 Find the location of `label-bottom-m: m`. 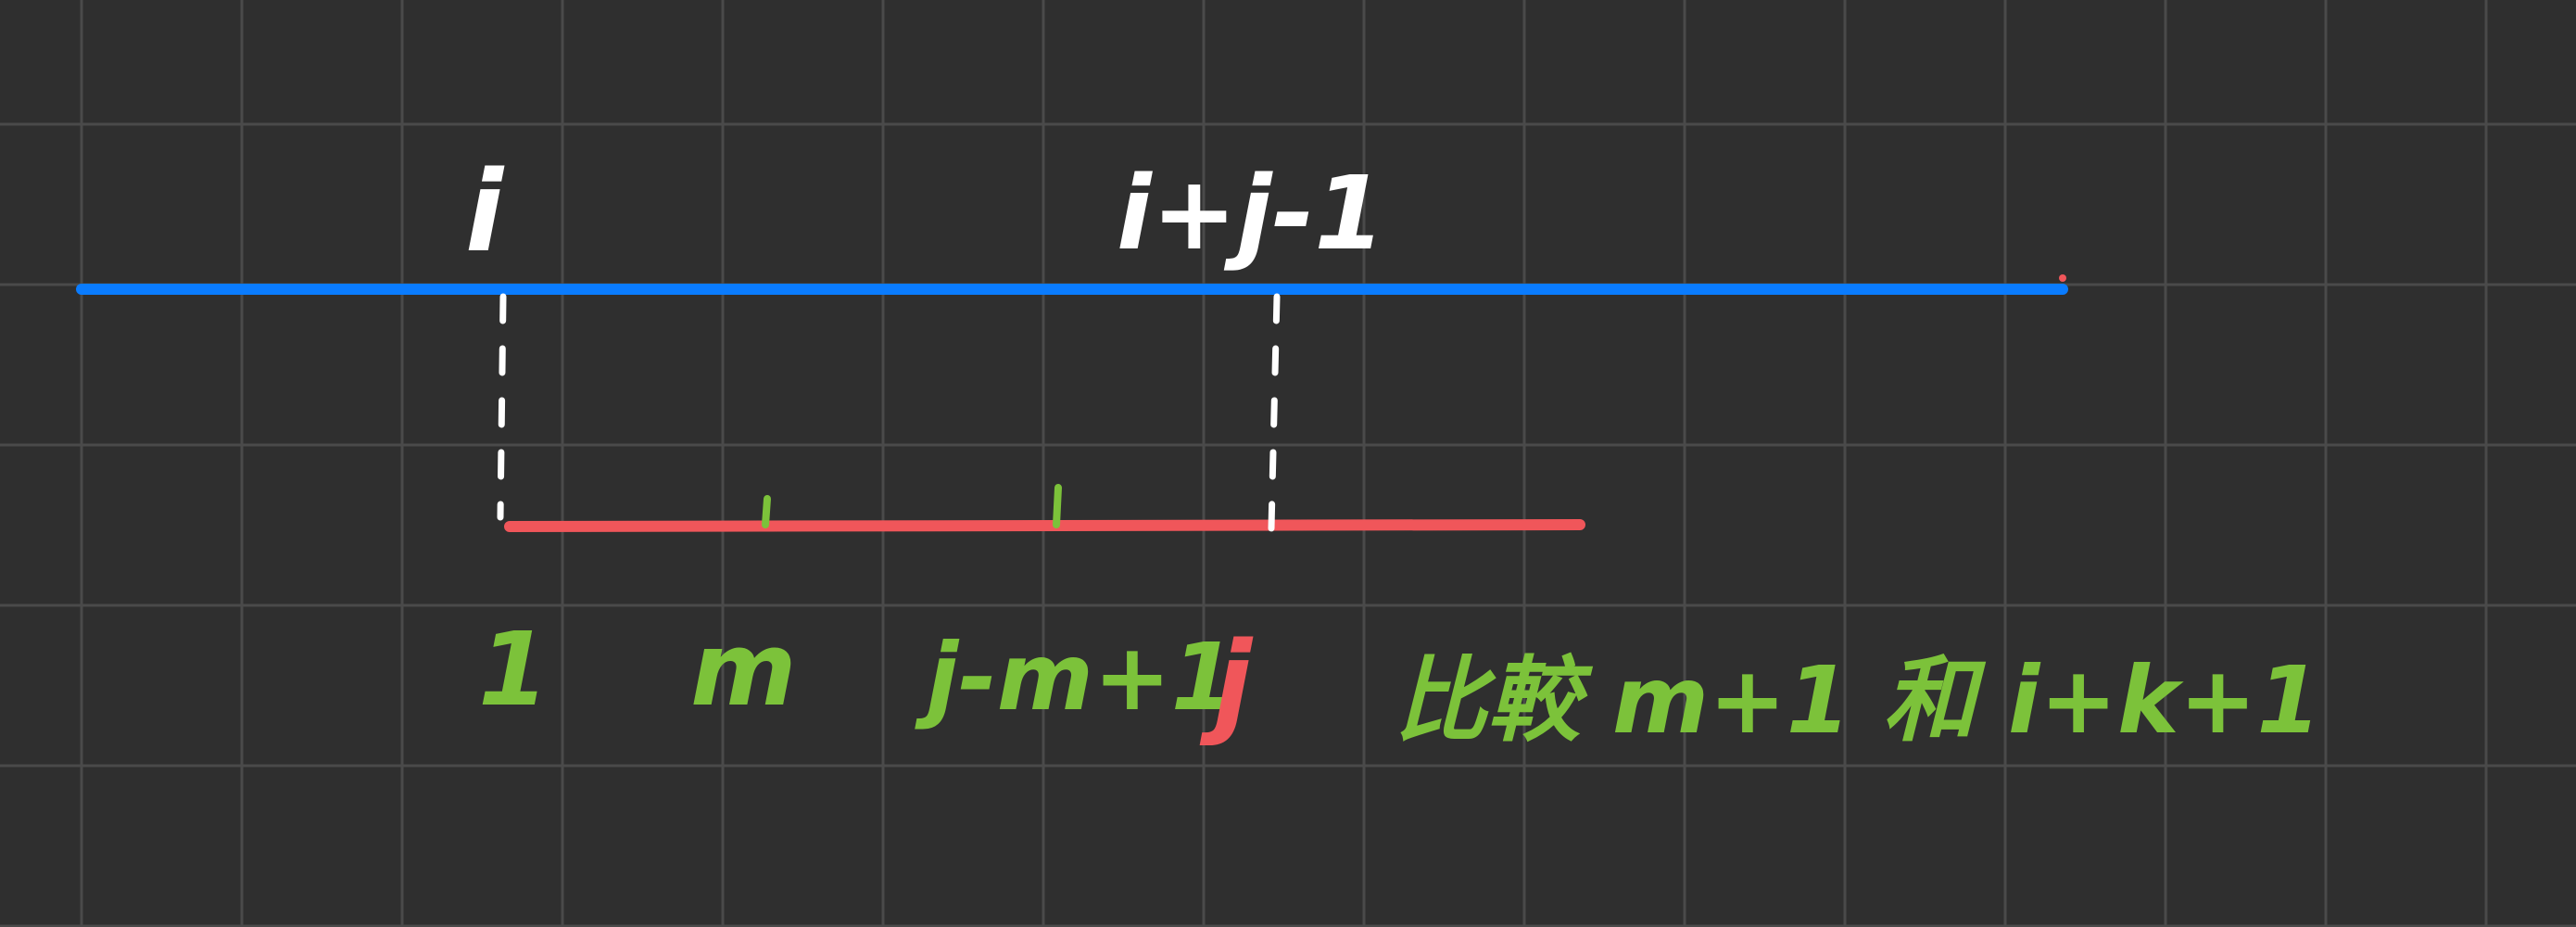

label-bottom-m: m is located at coordinates (743, 669).